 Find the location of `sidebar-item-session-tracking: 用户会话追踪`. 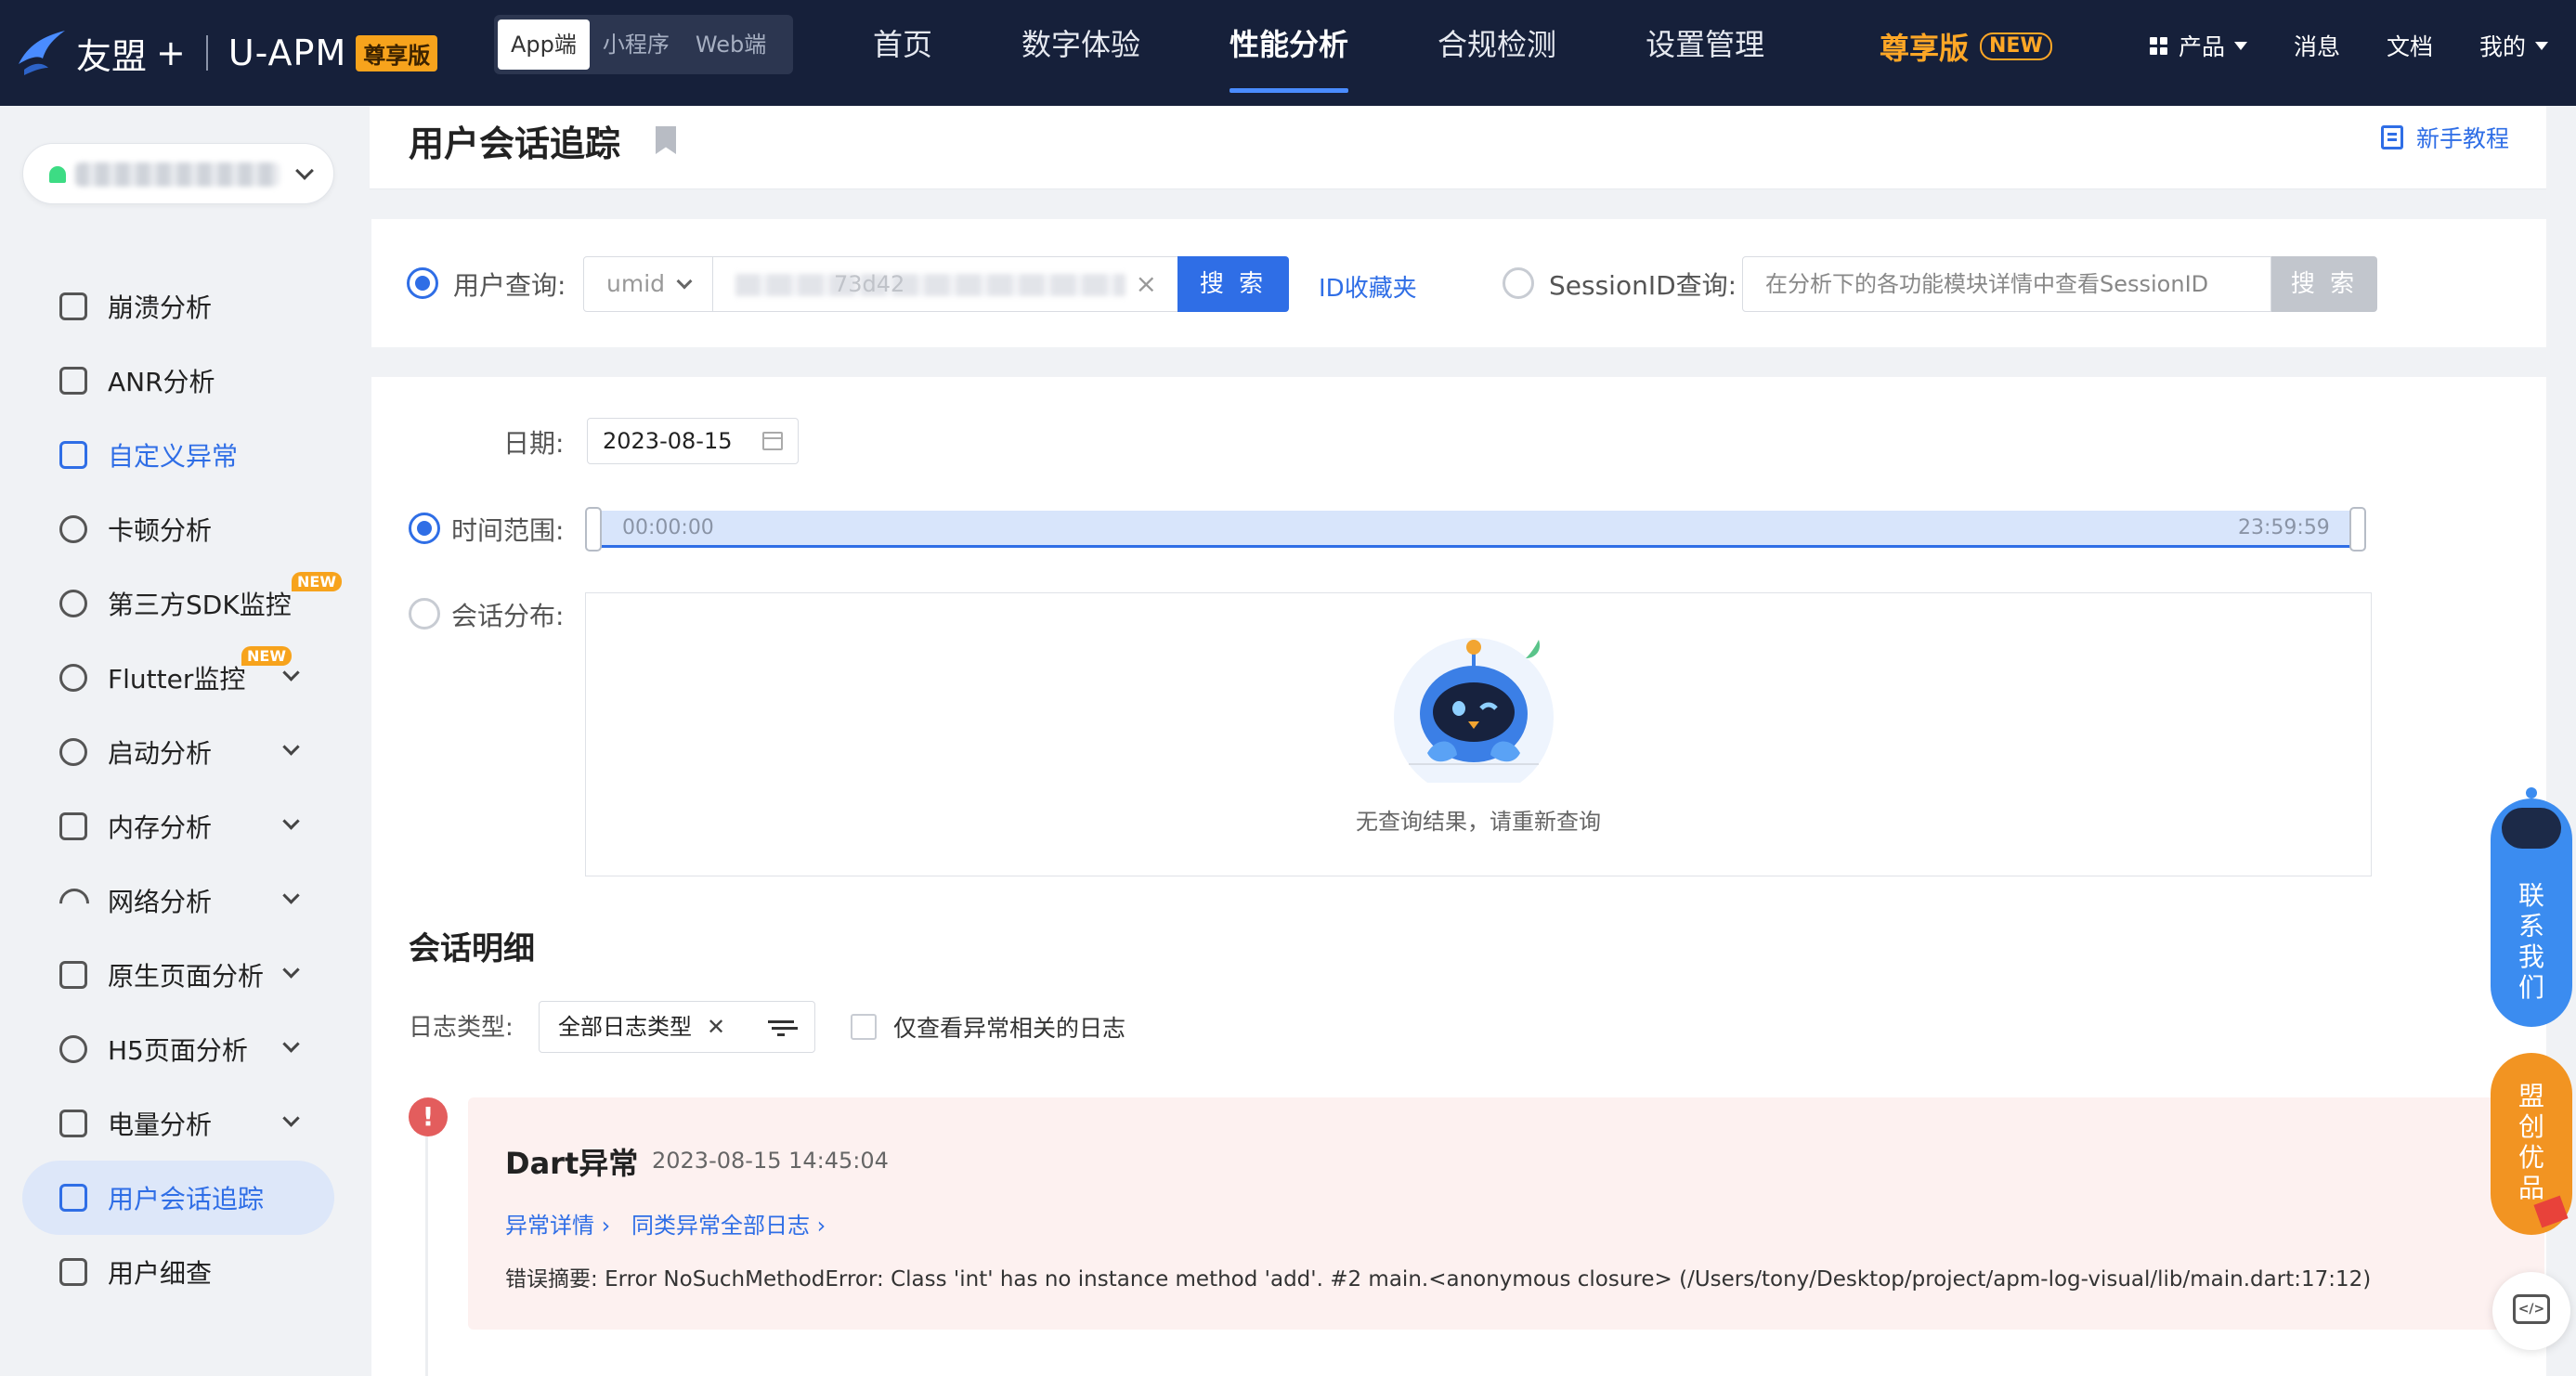

sidebar-item-session-tracking: 用户会话追踪 is located at coordinates (178, 1198).